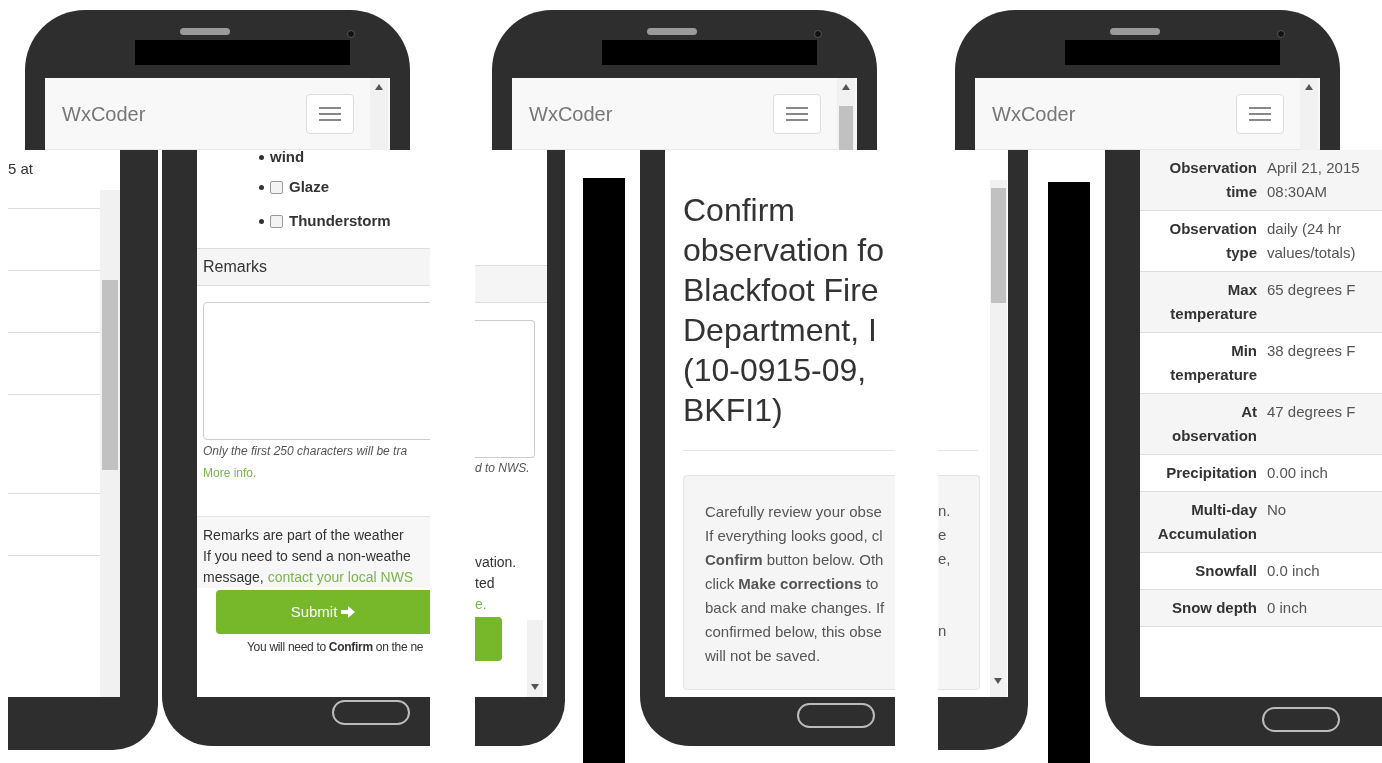 The image size is (1382, 763). I want to click on row-value: 0 inch, so click(1287, 608).